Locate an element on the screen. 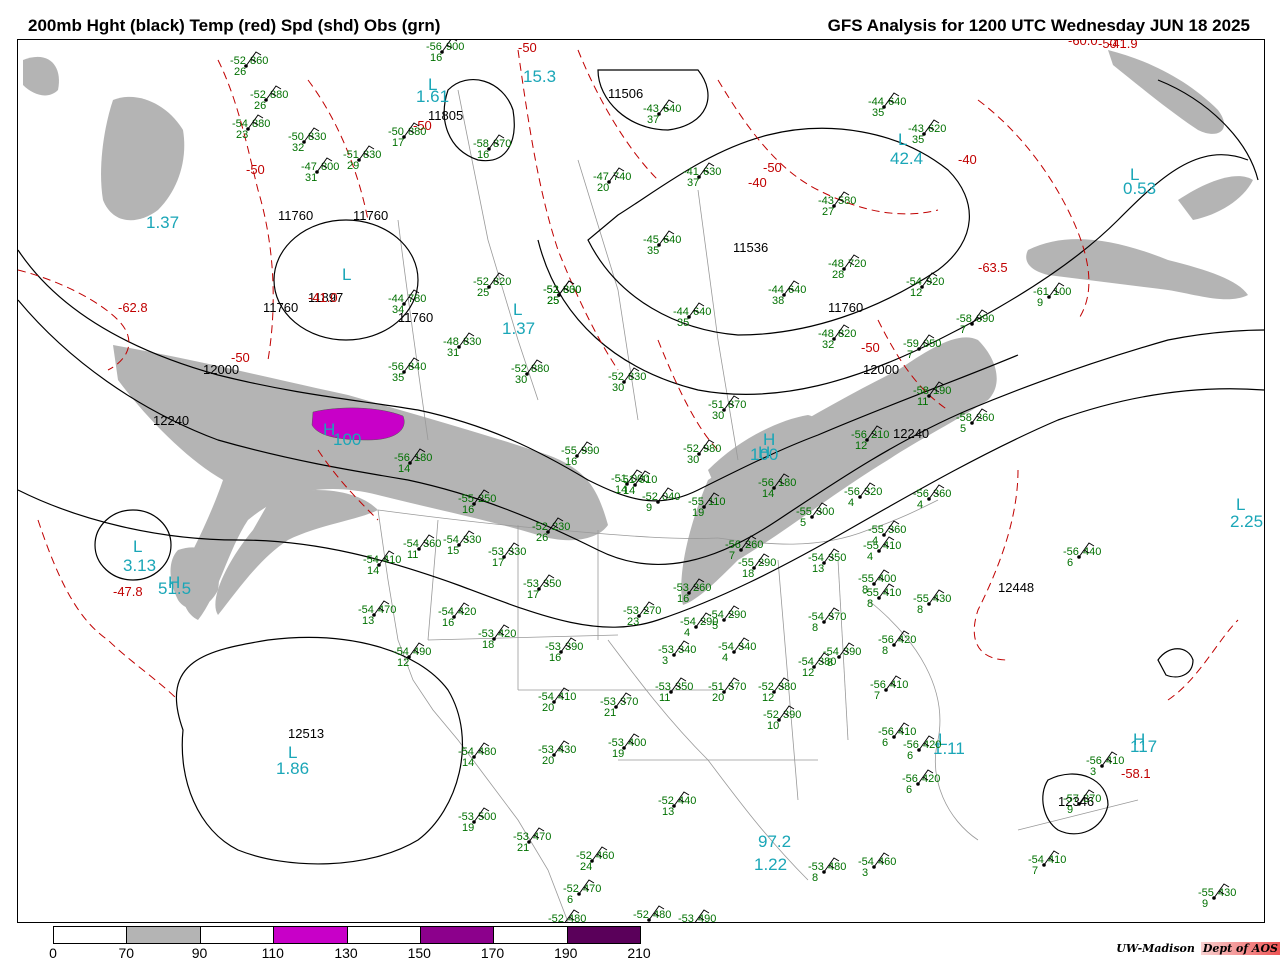 This screenshot has width=1280, height=961. legend-tick-label: 130 is located at coordinates (346, 953).